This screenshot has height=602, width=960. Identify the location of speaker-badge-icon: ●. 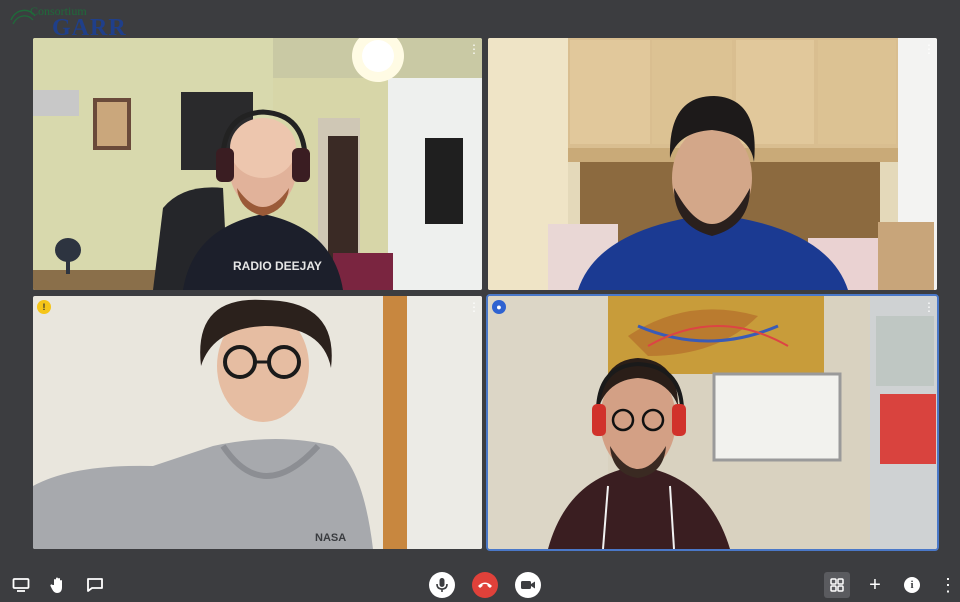
(499, 307).